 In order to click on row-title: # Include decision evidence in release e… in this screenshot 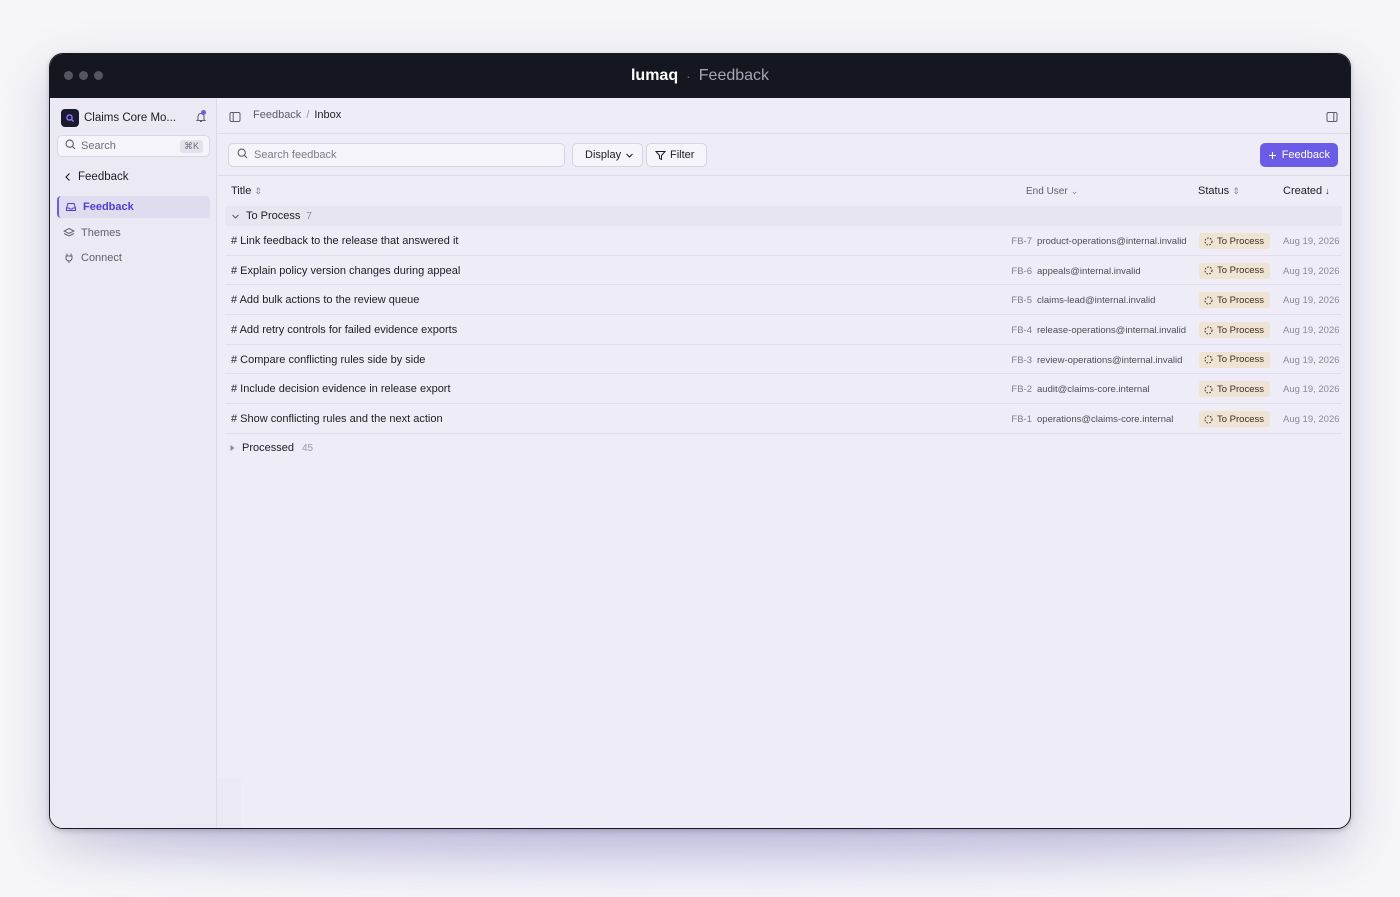, I will do `click(341, 389)`.